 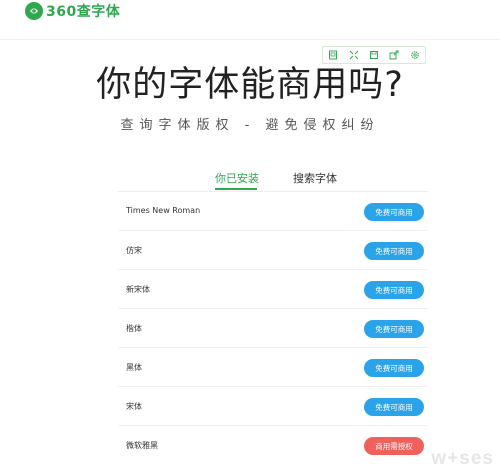 What do you see at coordinates (273, 250) in the screenshot?
I see `list-item: 仿宋 免费可商用` at bounding box center [273, 250].